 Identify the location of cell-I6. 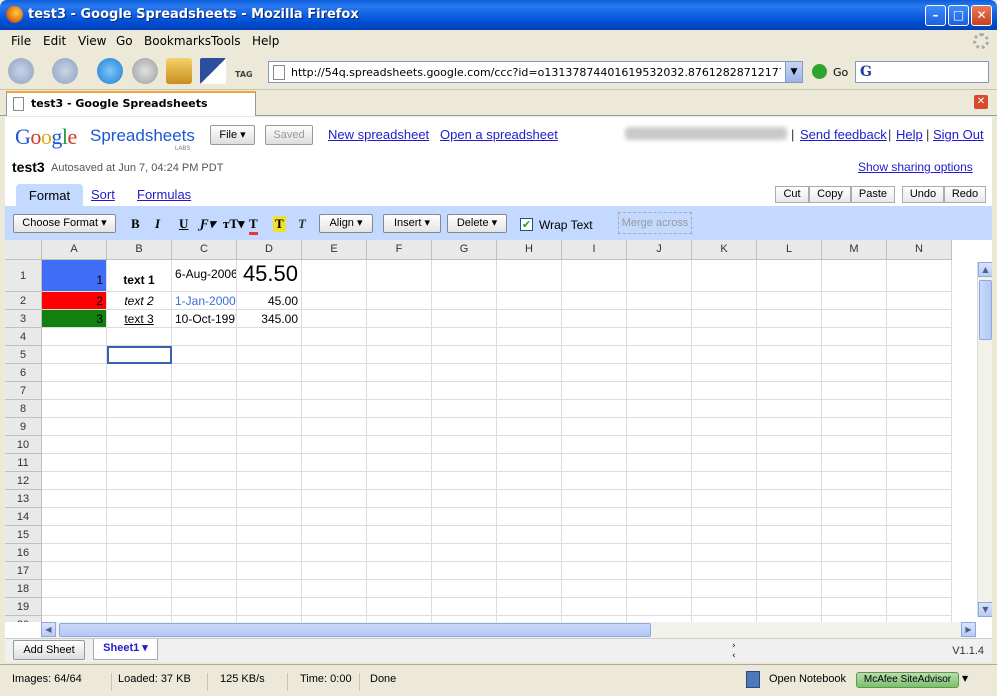
(594, 373).